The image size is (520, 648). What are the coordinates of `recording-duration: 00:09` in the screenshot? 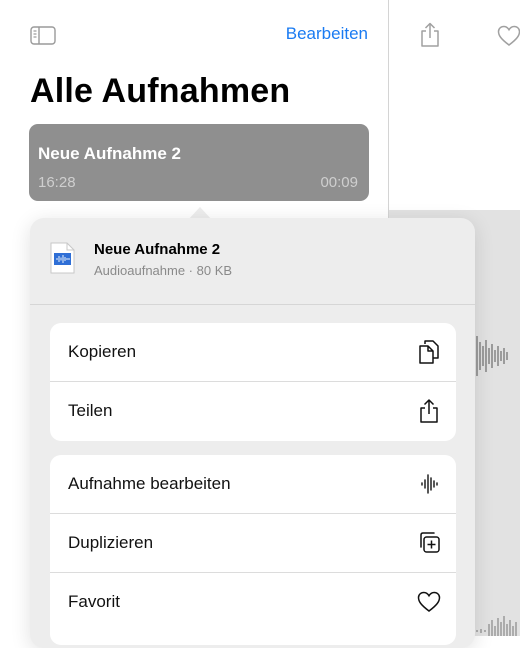 It's located at (339, 182).